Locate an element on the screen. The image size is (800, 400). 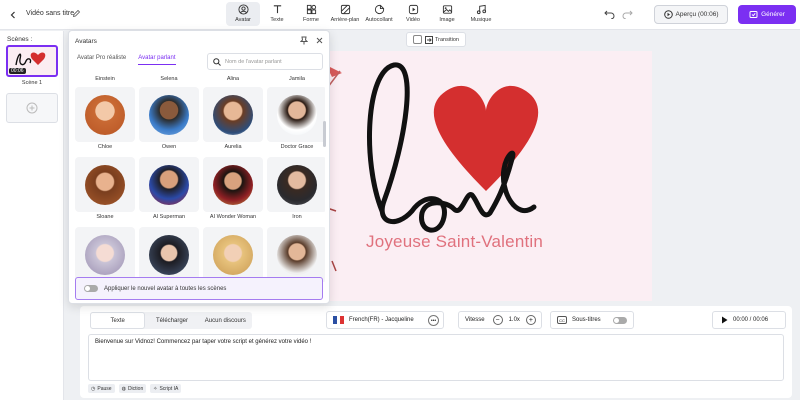
pencil-icon is located at coordinates (76, 14).